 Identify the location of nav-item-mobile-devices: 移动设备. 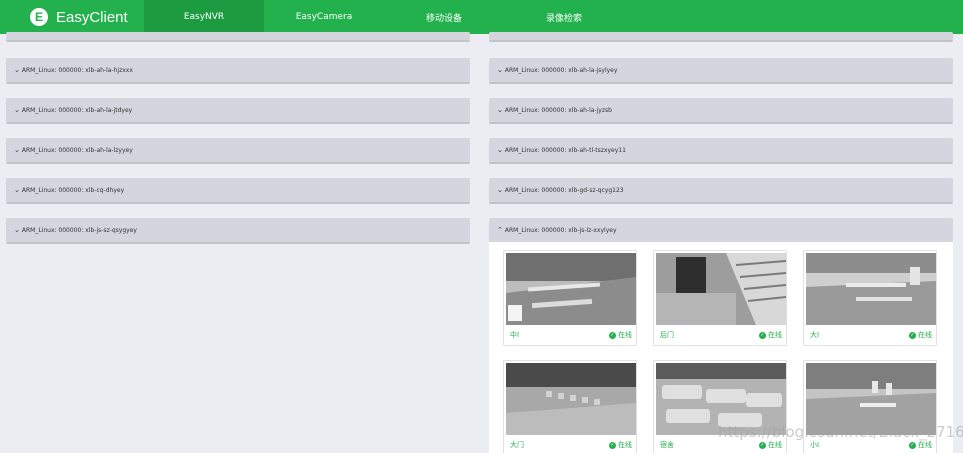
(444, 17).